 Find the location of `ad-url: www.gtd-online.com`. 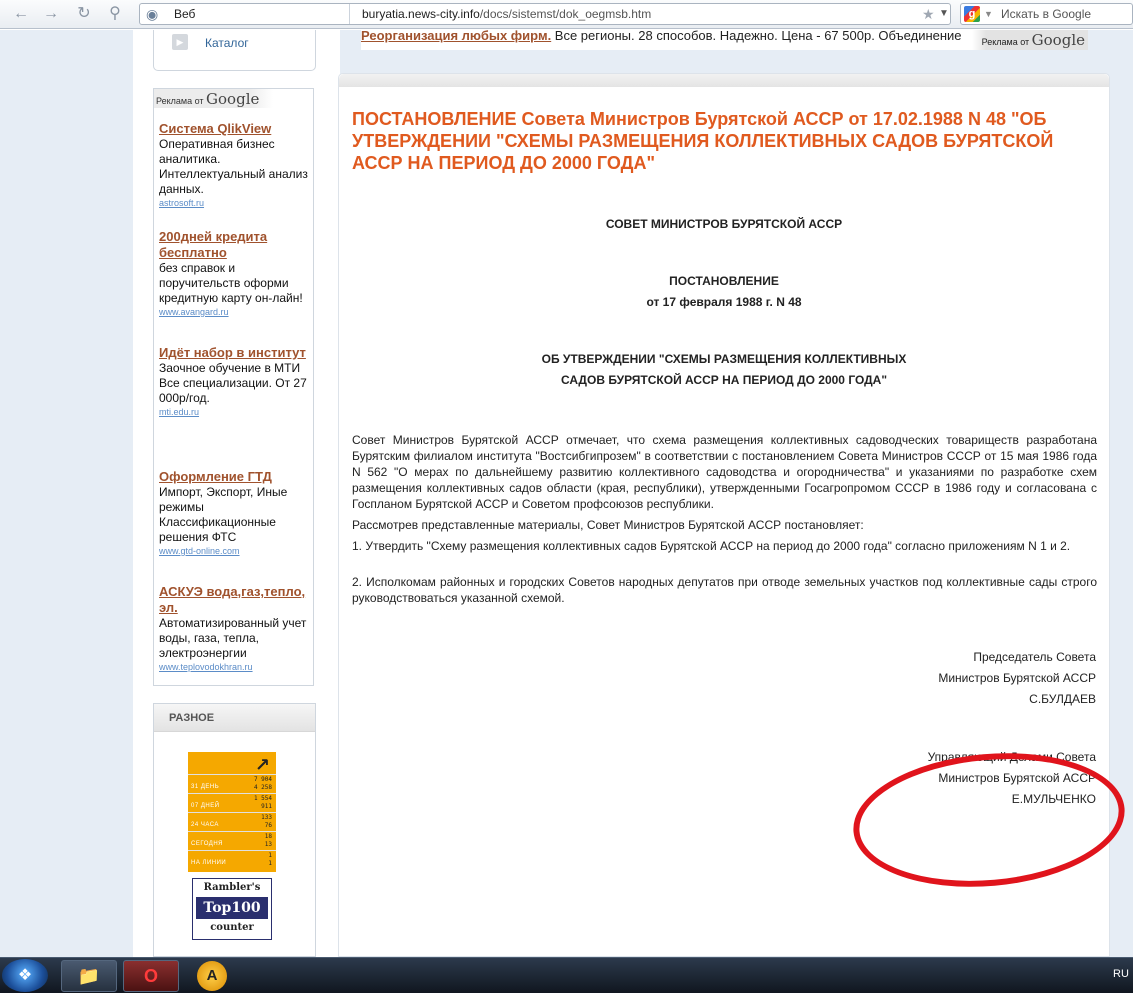

ad-url: www.gtd-online.com is located at coordinates (234, 551).